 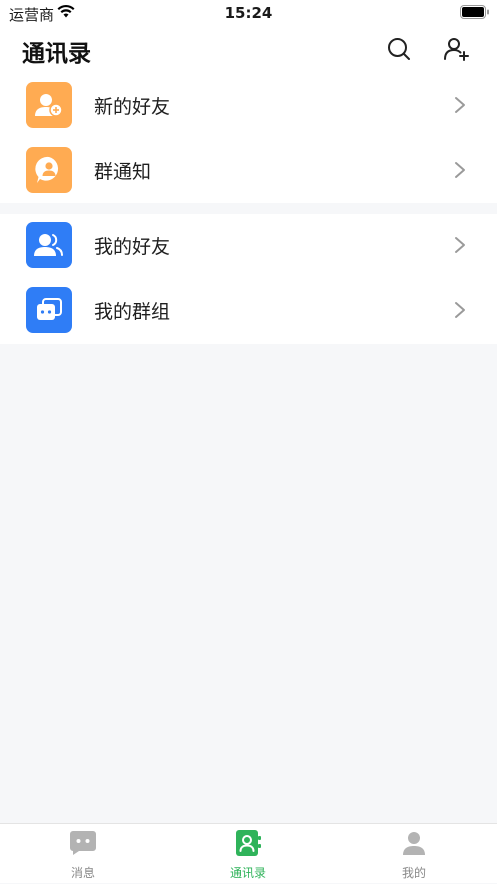 What do you see at coordinates (83, 843) in the screenshot?
I see `chat-icon` at bounding box center [83, 843].